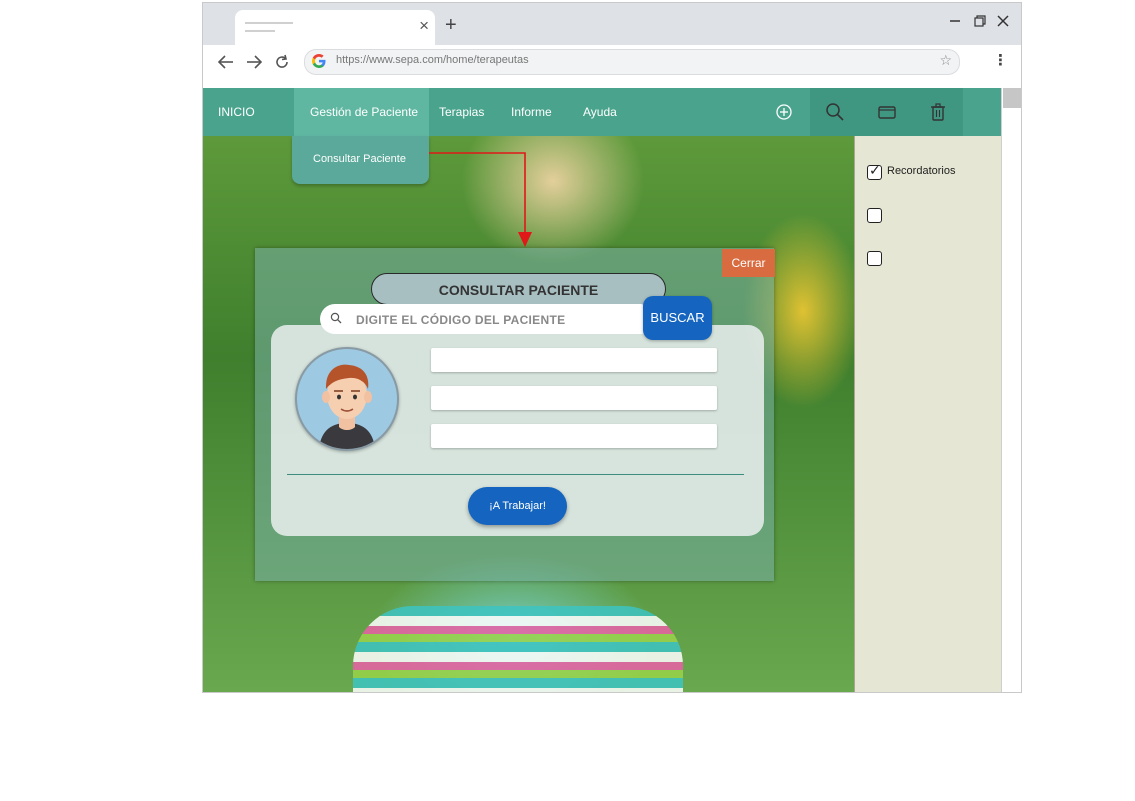  Describe the element at coordinates (517, 506) in the screenshot. I see `a-trabajar-button: ¡A Trabajar!` at that location.